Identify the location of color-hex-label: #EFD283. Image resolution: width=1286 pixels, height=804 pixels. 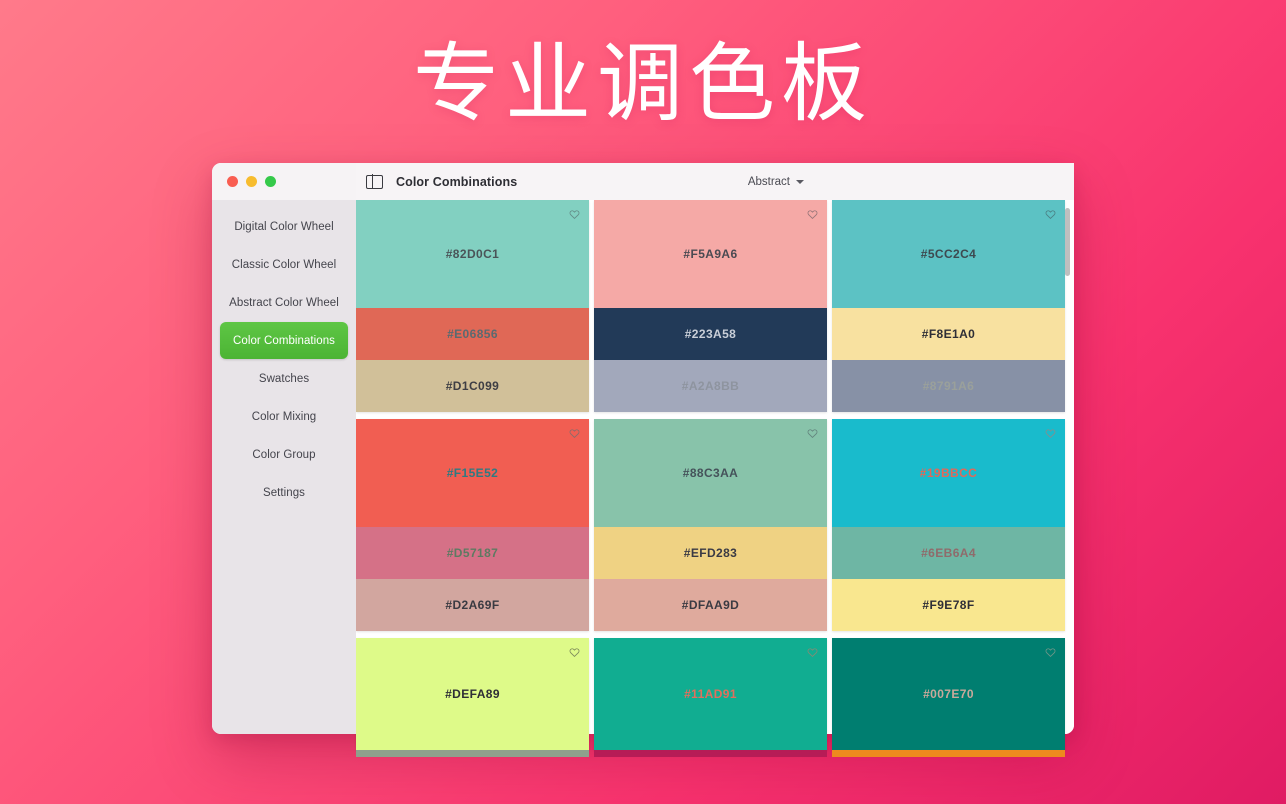
(710, 553).